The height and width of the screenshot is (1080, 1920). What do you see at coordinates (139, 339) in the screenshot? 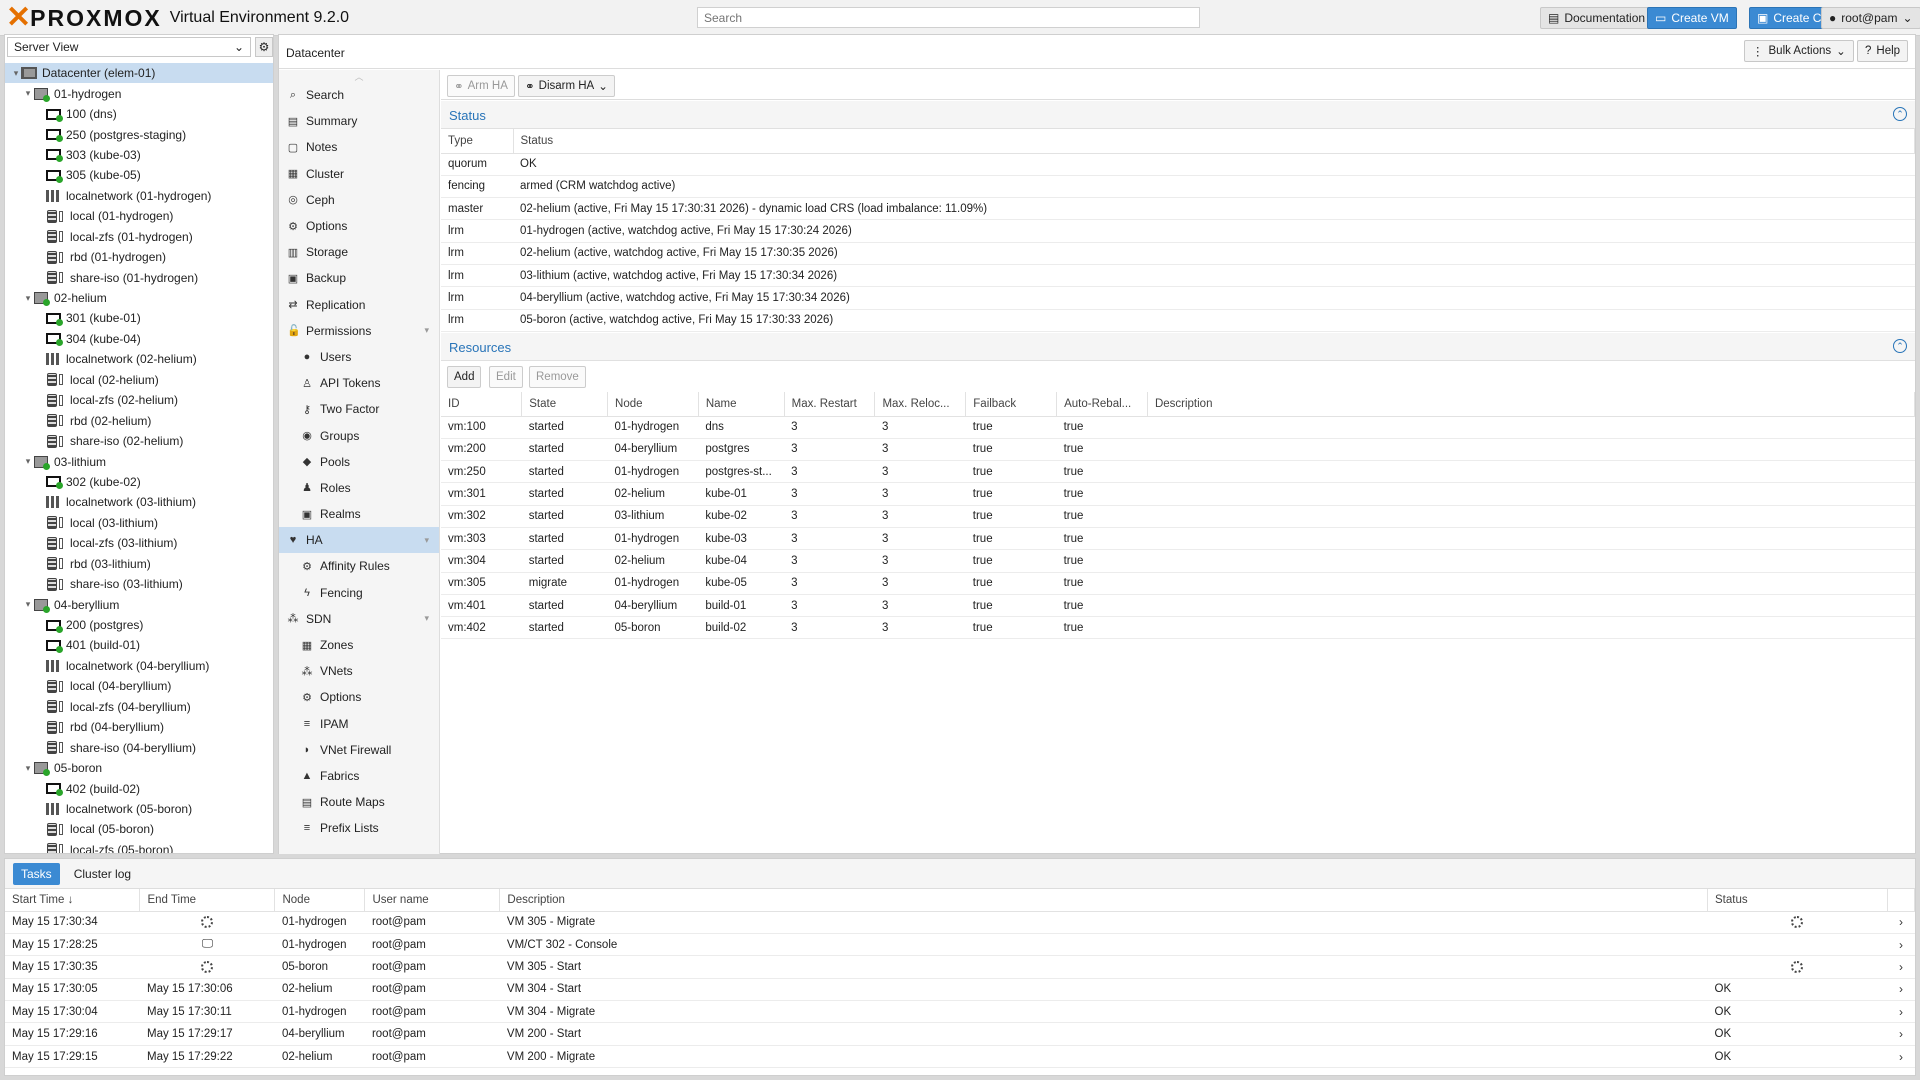
I see `tree-item: 304 (kube-04)` at bounding box center [139, 339].